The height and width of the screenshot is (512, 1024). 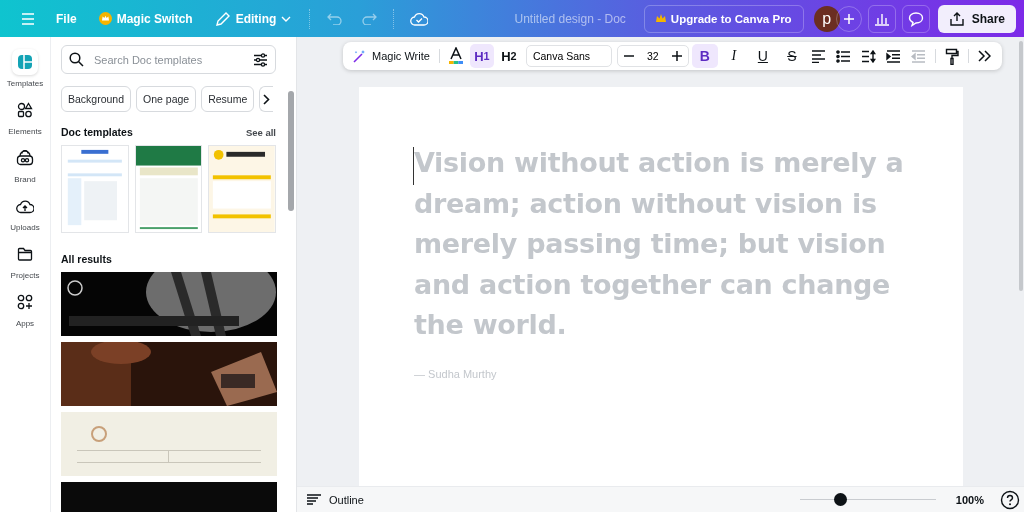 What do you see at coordinates (25, 308) in the screenshot?
I see `sidebar-tab: Apps` at bounding box center [25, 308].